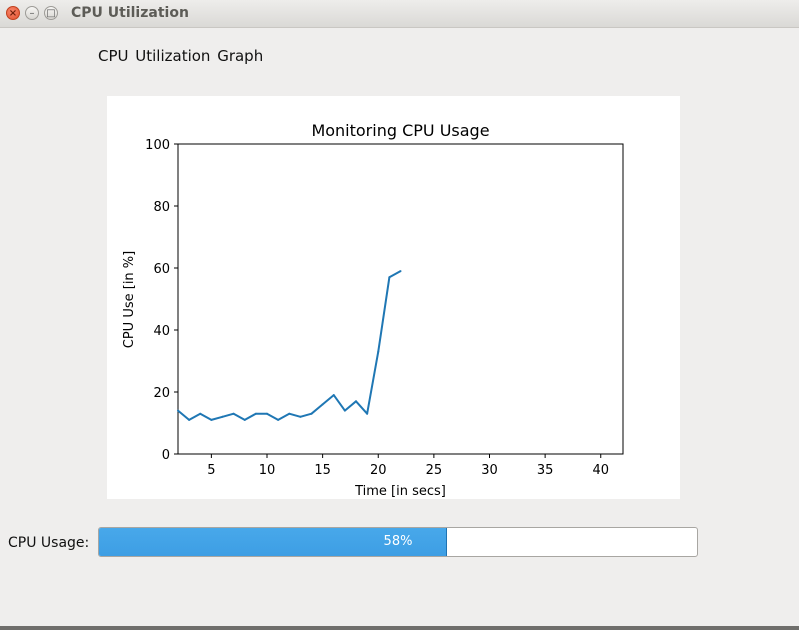  I want to click on window-bottom-edge, so click(399, 628).